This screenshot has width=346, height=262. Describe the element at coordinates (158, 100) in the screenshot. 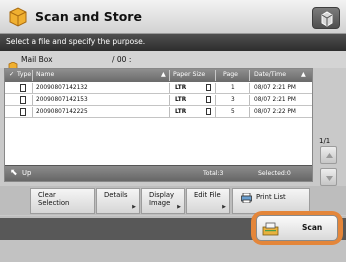

I see `table-row: 20090807142153 LTR 3 08/07 2:21 PM` at that location.